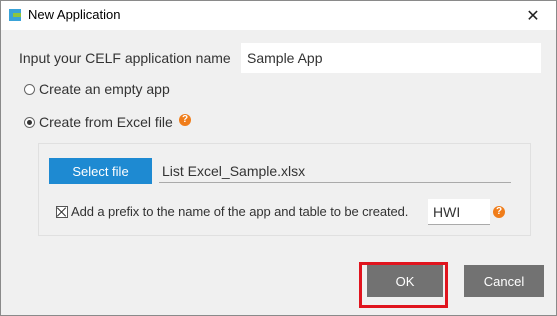 This screenshot has width=557, height=316. Describe the element at coordinates (459, 212) in the screenshot. I see `prefix-input: HWI` at that location.